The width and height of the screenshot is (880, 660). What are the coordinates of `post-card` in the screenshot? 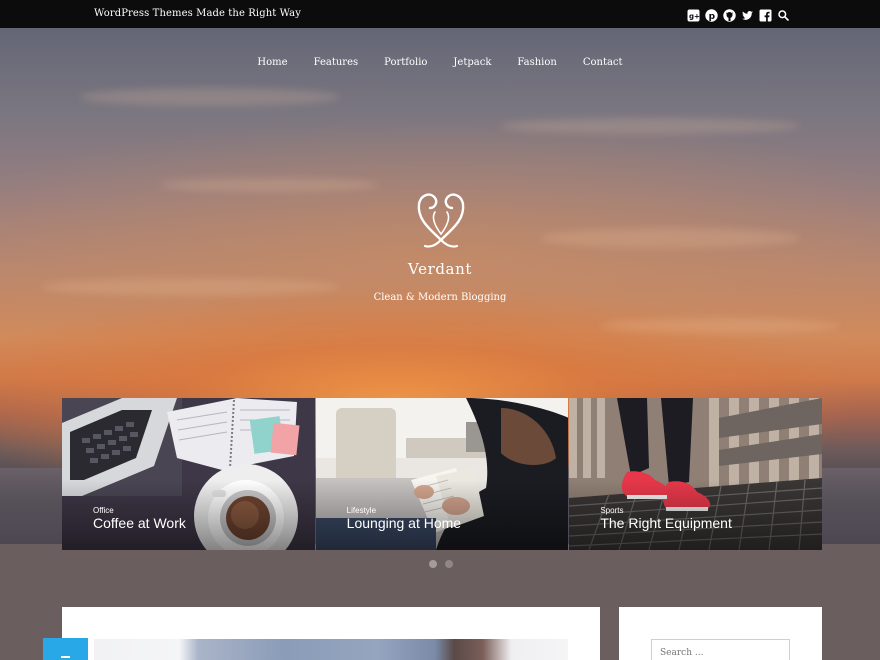 It's located at (331, 633).